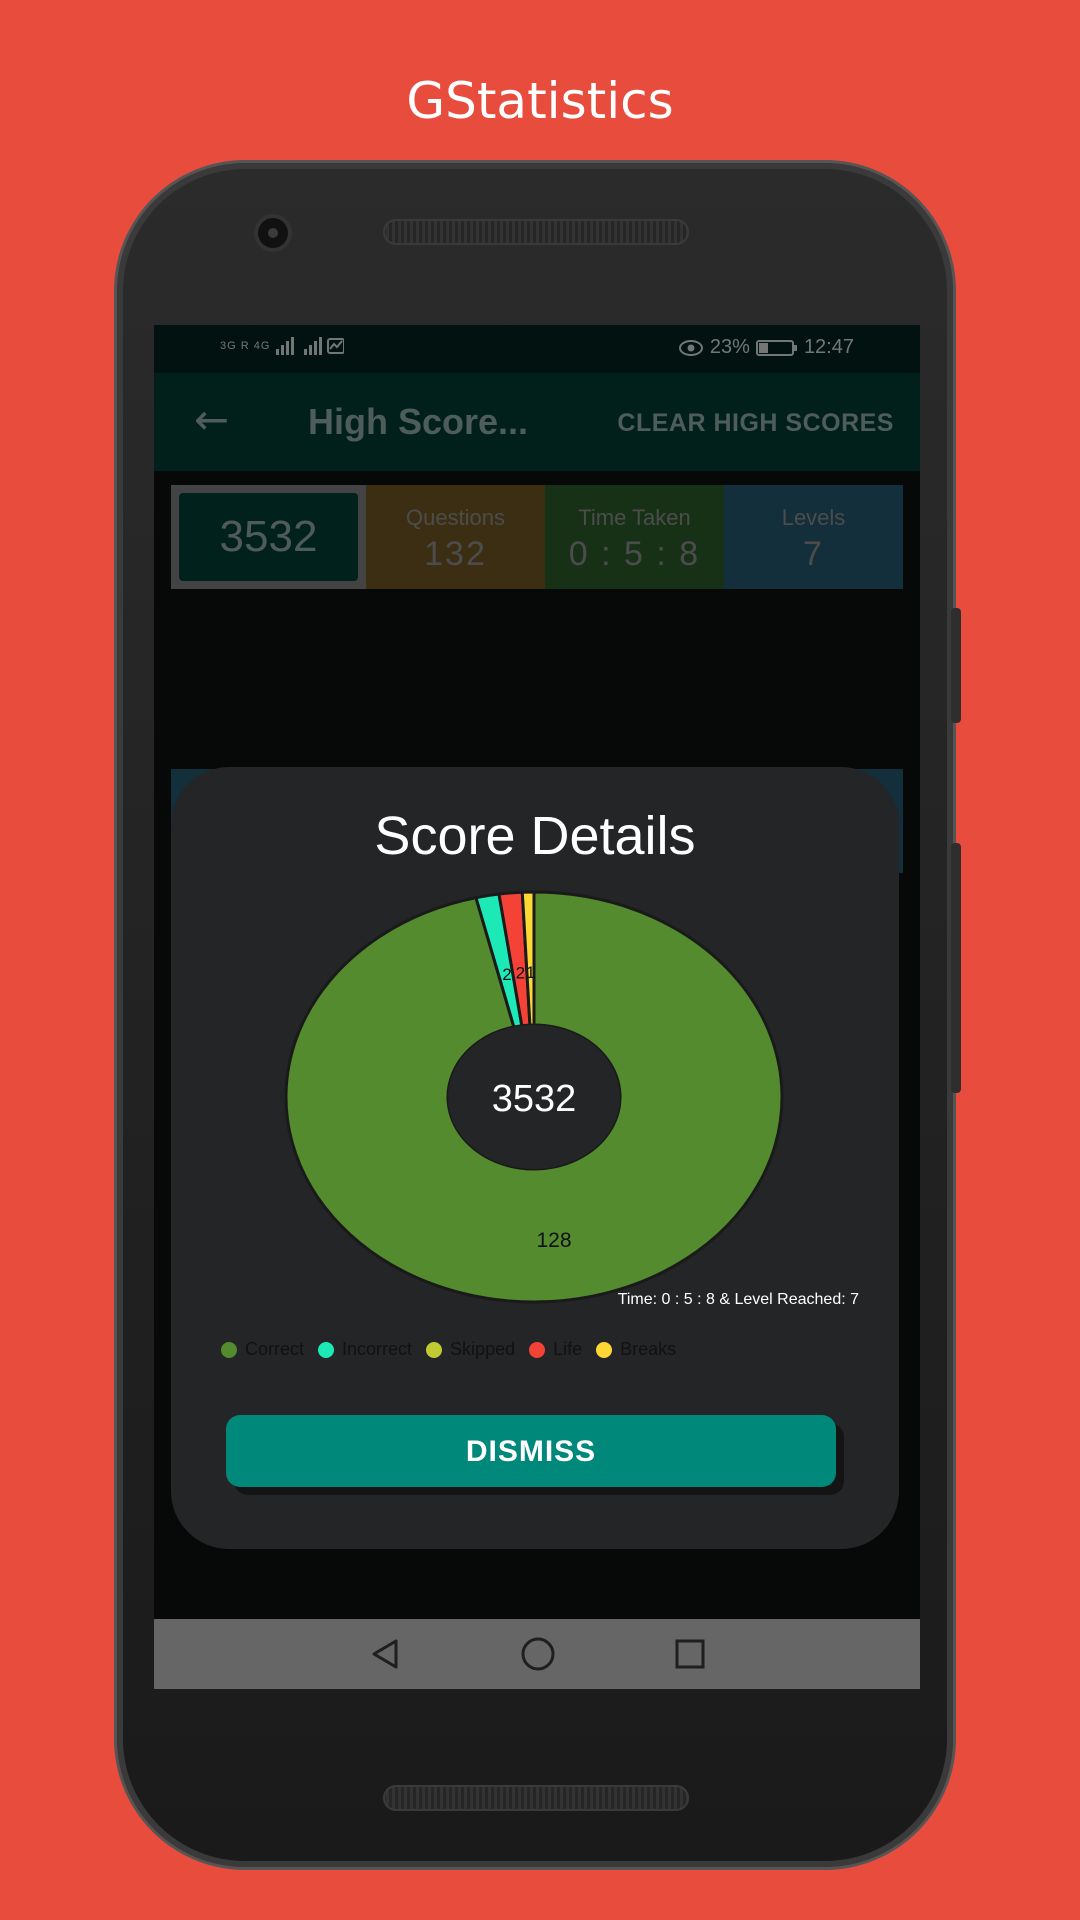 The height and width of the screenshot is (1920, 1080). What do you see at coordinates (385, 1654) in the screenshot?
I see `nav-back-icon` at bounding box center [385, 1654].